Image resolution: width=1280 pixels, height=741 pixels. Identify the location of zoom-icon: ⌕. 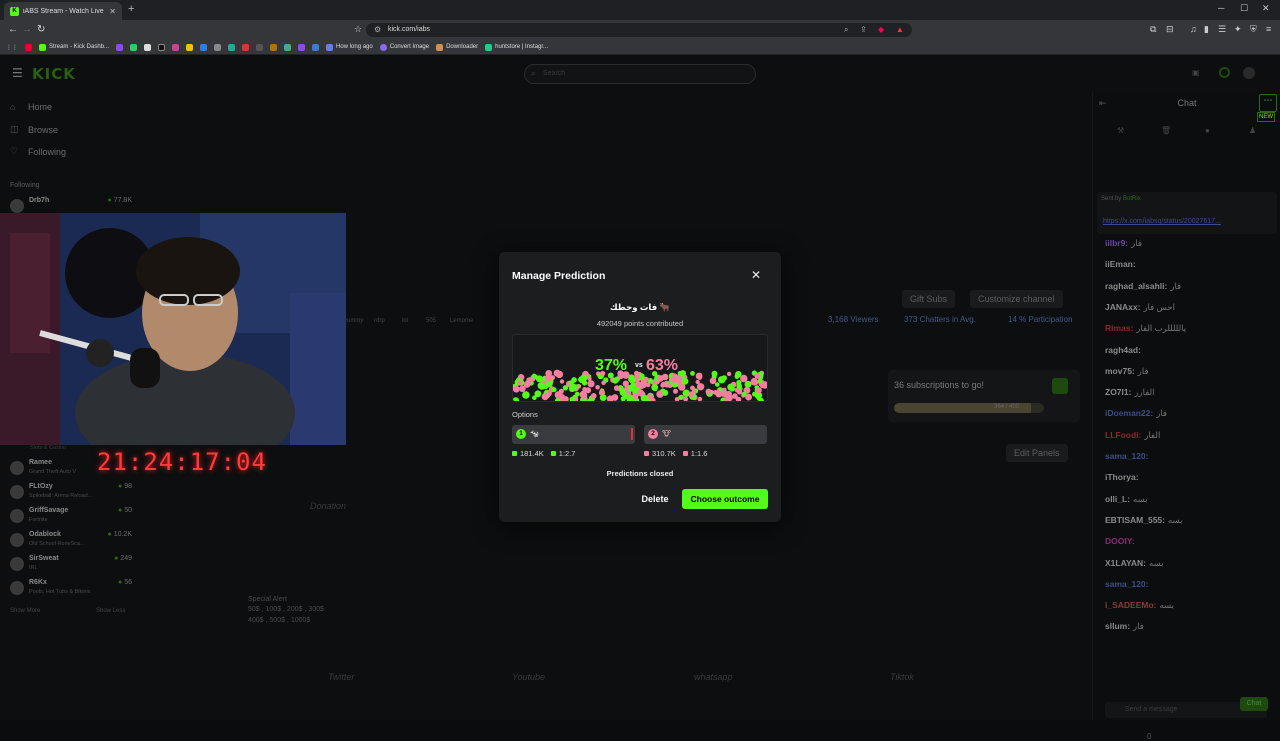
(846, 30).